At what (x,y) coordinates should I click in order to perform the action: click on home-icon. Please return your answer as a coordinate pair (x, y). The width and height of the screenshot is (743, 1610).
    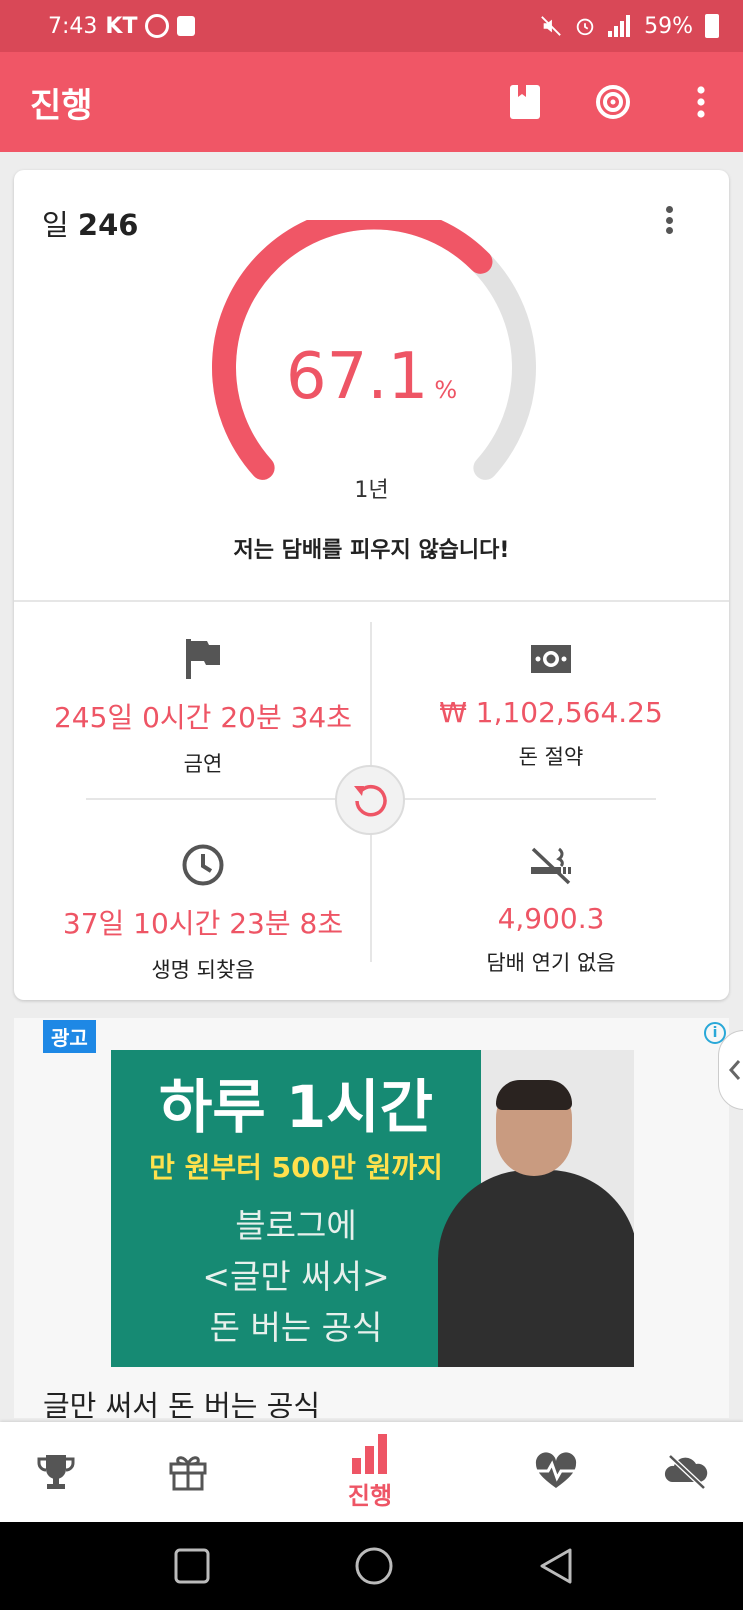
    Looking at the image, I should click on (374, 1566).